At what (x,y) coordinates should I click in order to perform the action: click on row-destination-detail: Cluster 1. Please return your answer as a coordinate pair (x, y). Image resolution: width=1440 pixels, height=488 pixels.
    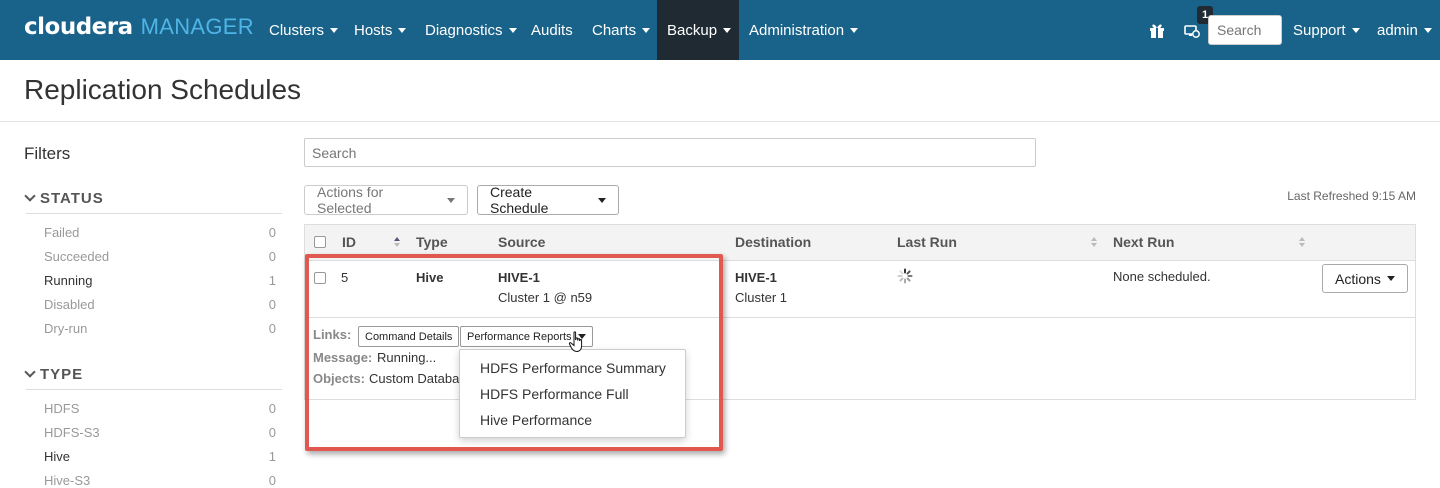
    Looking at the image, I should click on (761, 297).